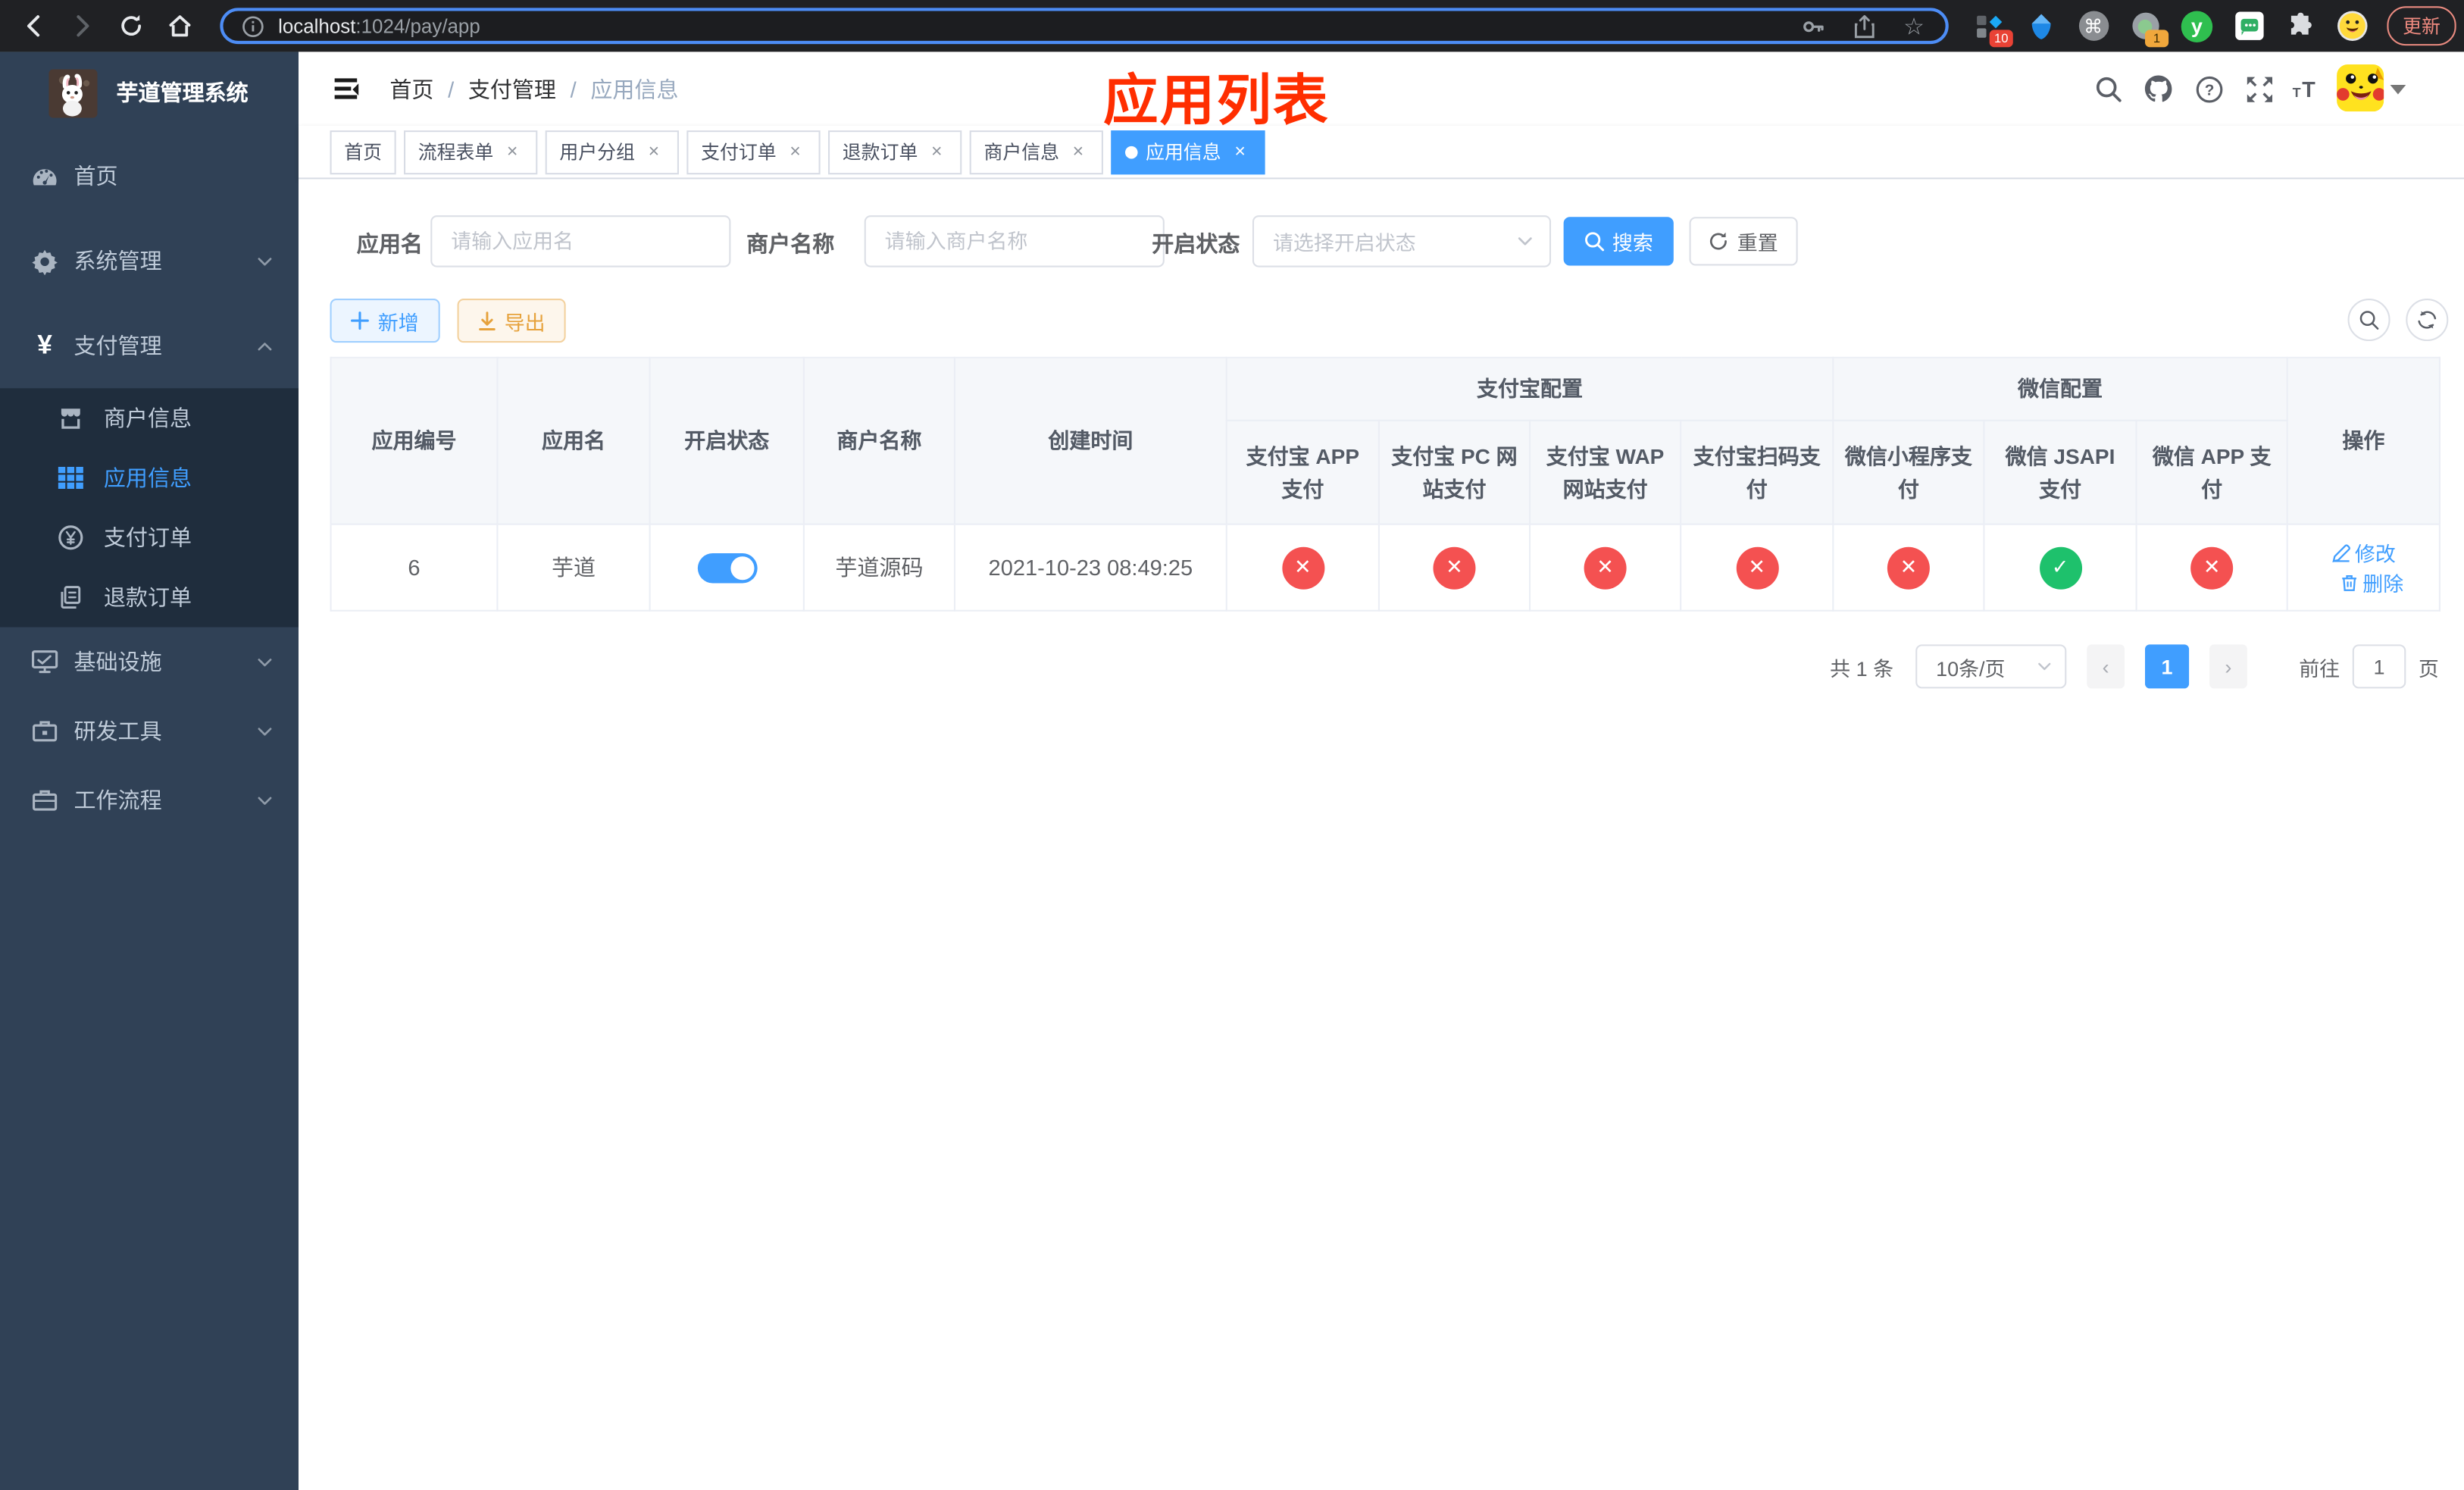 The image size is (2464, 1490). I want to click on fullscreen-icon, so click(2259, 88).